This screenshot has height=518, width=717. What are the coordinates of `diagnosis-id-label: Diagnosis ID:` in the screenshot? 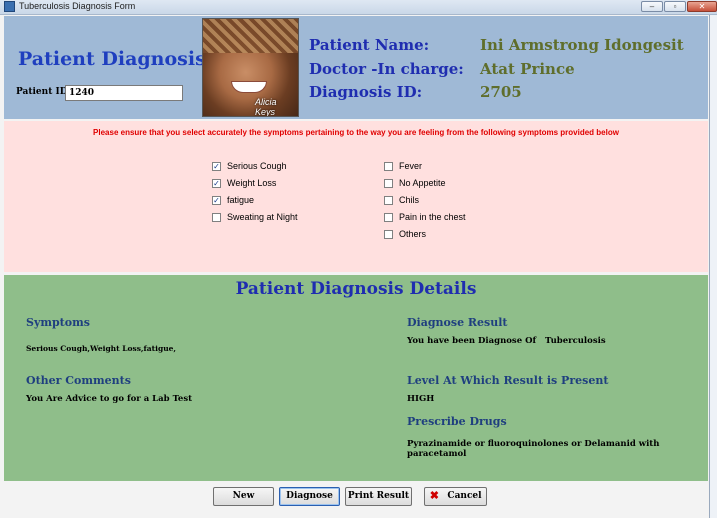 It's located at (366, 92).